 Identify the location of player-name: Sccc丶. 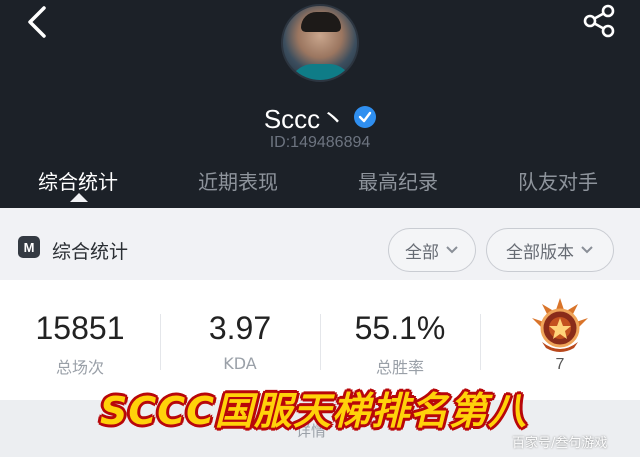
(305, 118).